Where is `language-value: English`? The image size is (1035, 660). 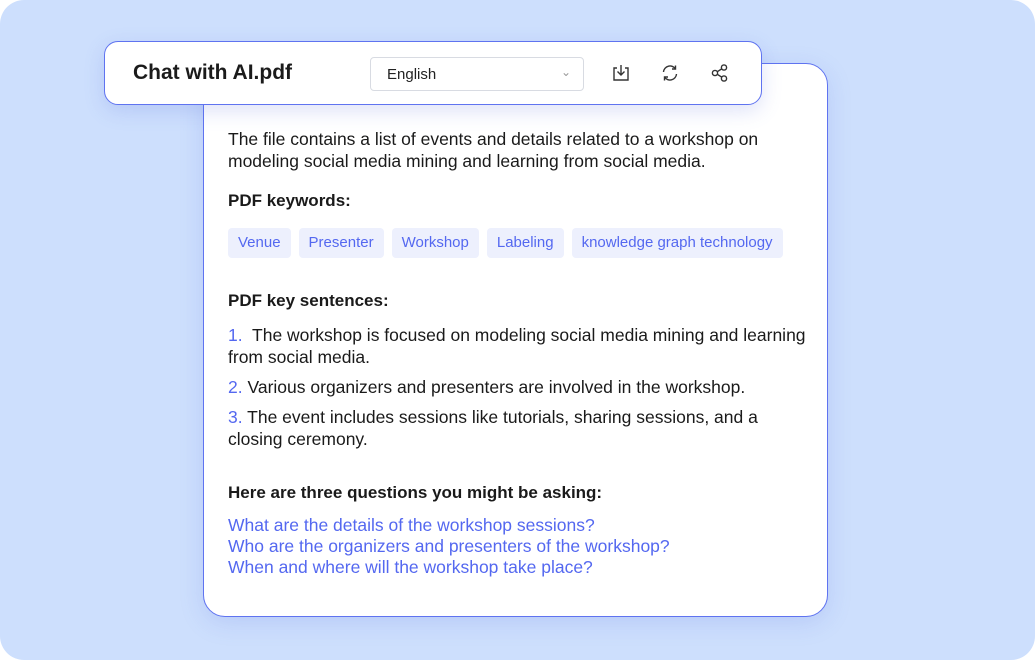
language-value: English is located at coordinates (412, 74).